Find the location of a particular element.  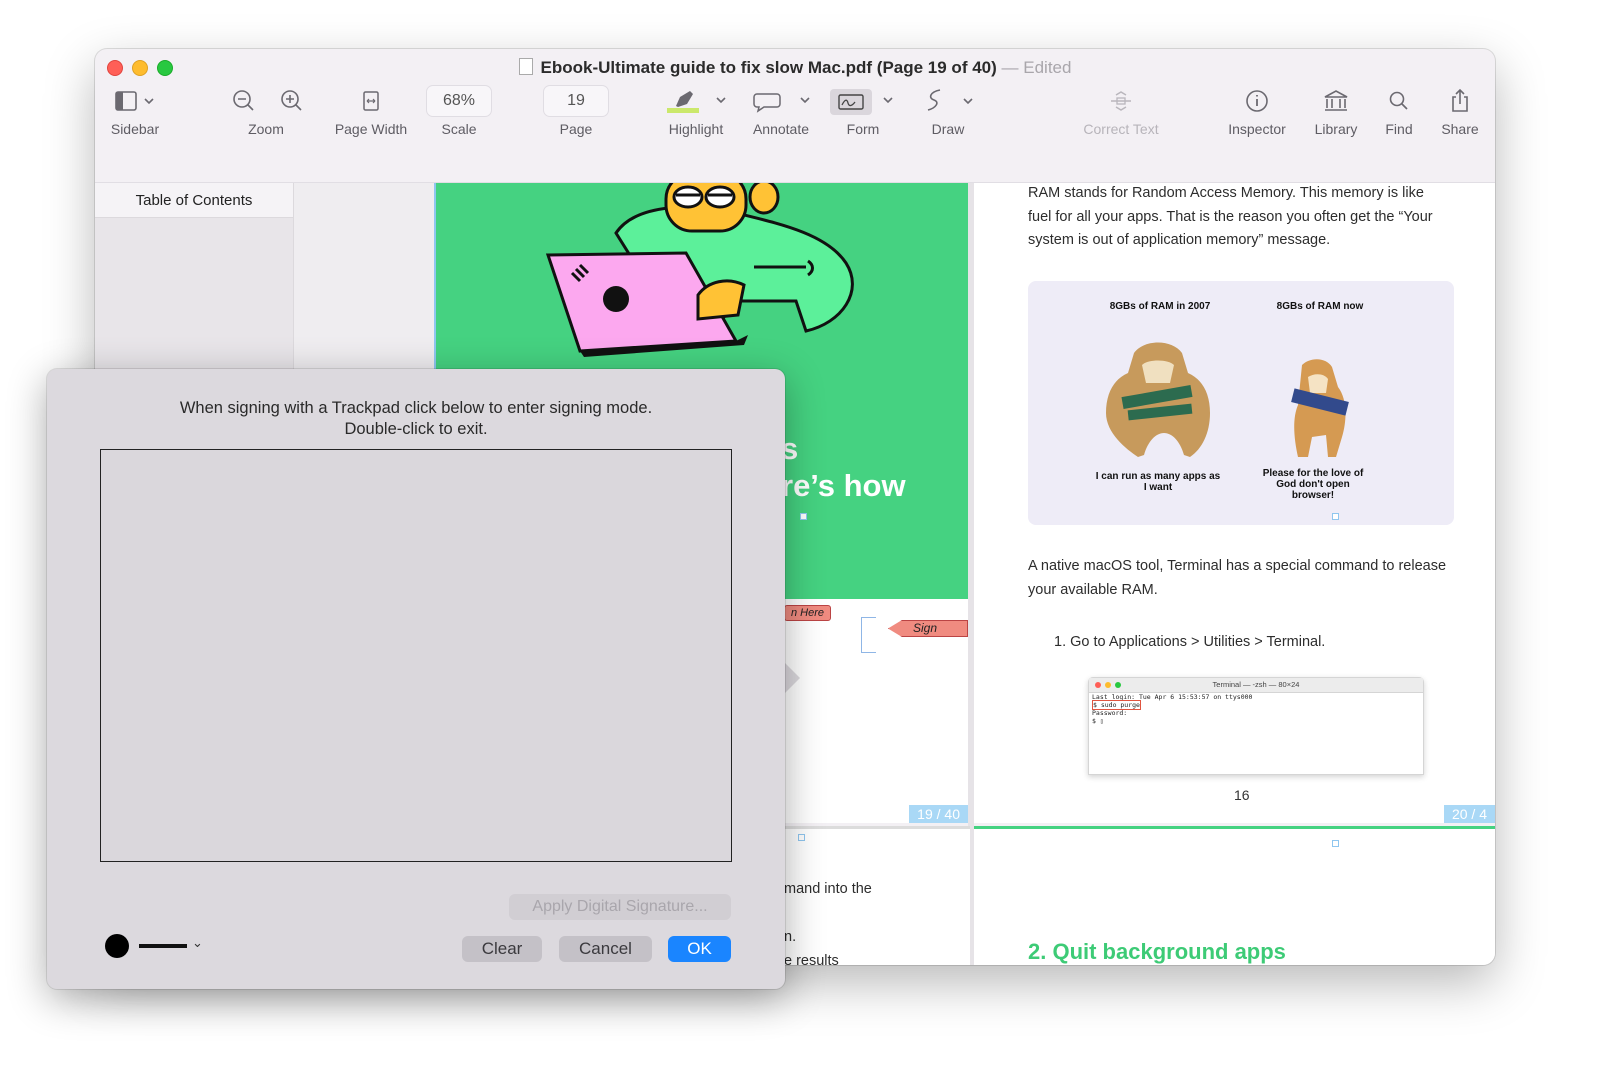

cancel-button: Cancel is located at coordinates (605, 949).